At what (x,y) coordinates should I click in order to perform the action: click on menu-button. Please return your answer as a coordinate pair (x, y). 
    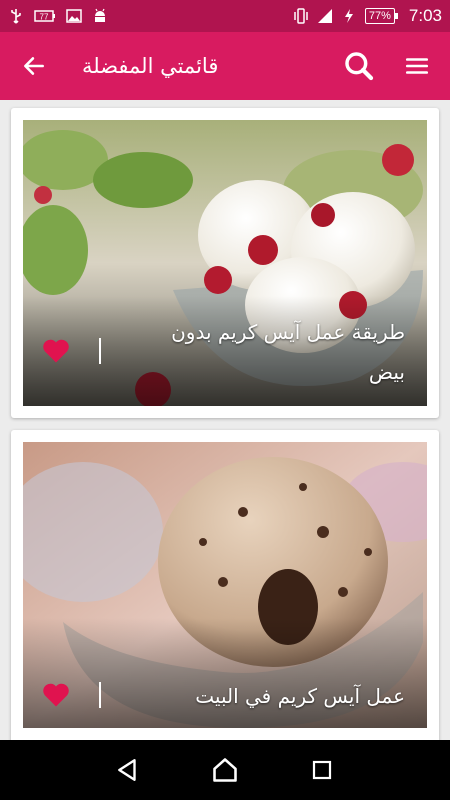
    Looking at the image, I should click on (417, 66).